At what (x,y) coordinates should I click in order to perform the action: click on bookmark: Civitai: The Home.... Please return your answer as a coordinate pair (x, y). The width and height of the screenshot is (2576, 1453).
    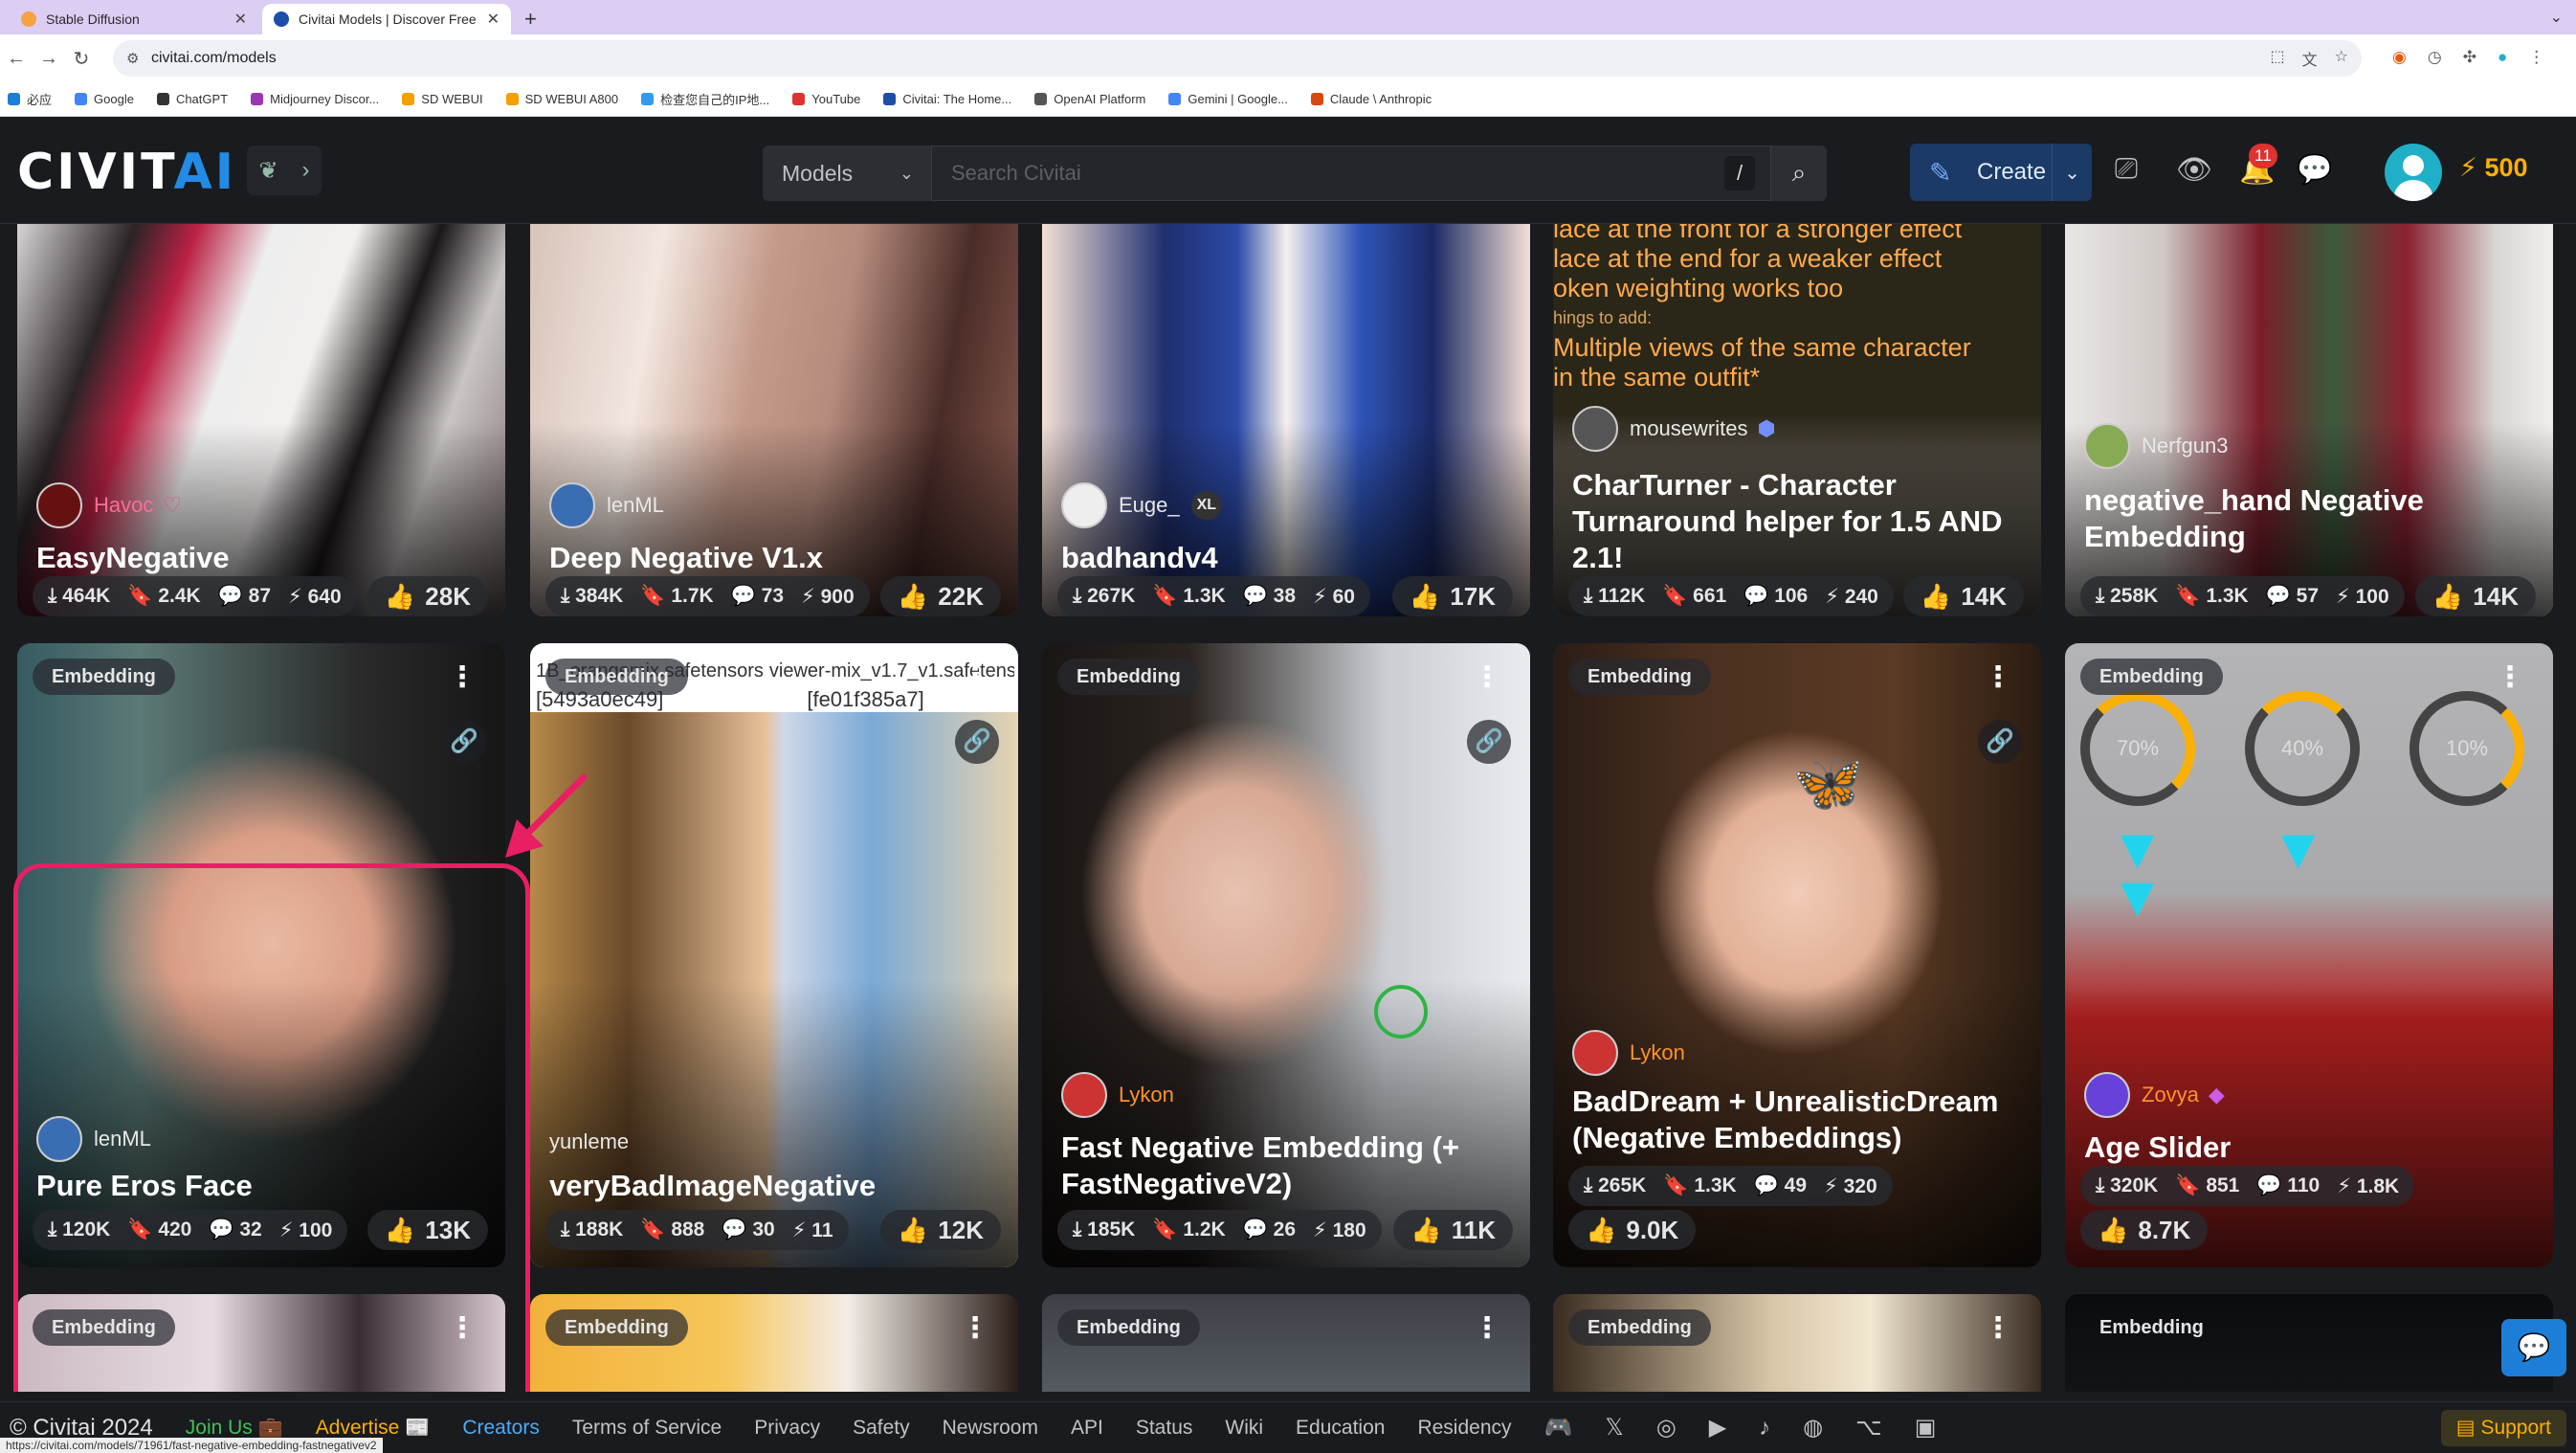
    Looking at the image, I should click on (947, 99).